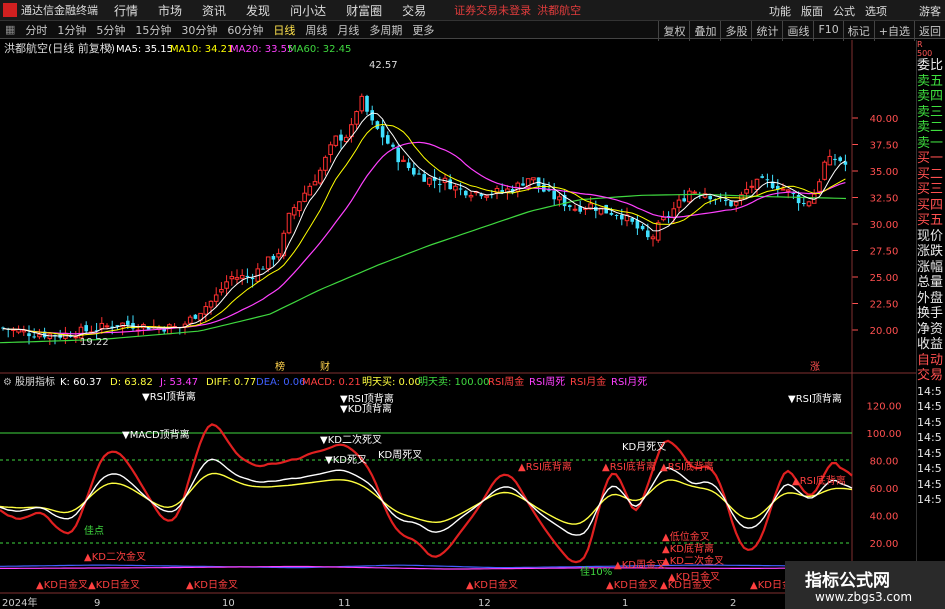  I want to click on btn-diejia: 叠加, so click(704, 31).